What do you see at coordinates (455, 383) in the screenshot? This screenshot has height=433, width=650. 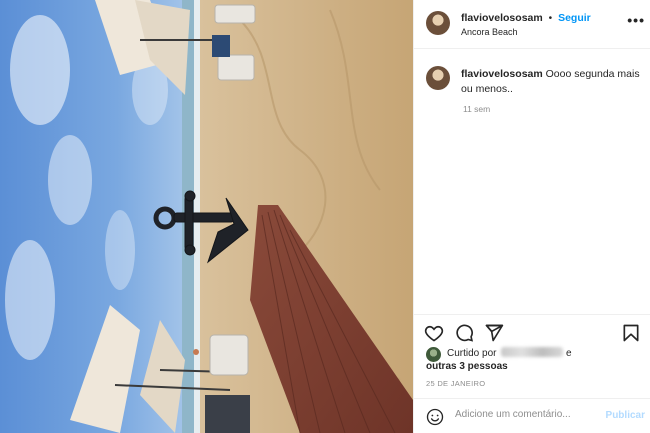 I see `post-date: 25 DE JANEIRO` at bounding box center [455, 383].